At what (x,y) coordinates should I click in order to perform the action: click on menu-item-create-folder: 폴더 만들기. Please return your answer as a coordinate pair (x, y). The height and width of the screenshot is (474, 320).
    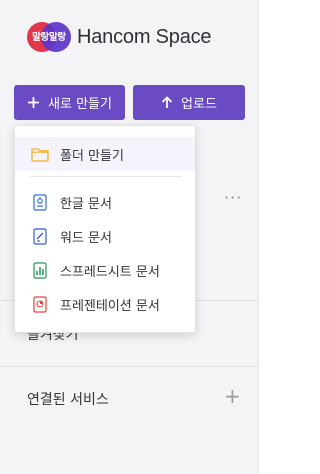
    Looking at the image, I should click on (105, 154).